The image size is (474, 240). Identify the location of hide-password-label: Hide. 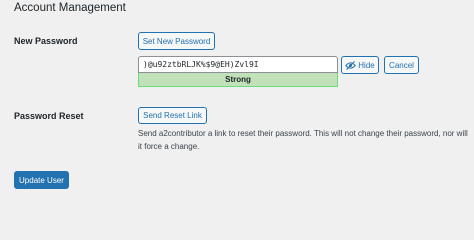
(366, 65).